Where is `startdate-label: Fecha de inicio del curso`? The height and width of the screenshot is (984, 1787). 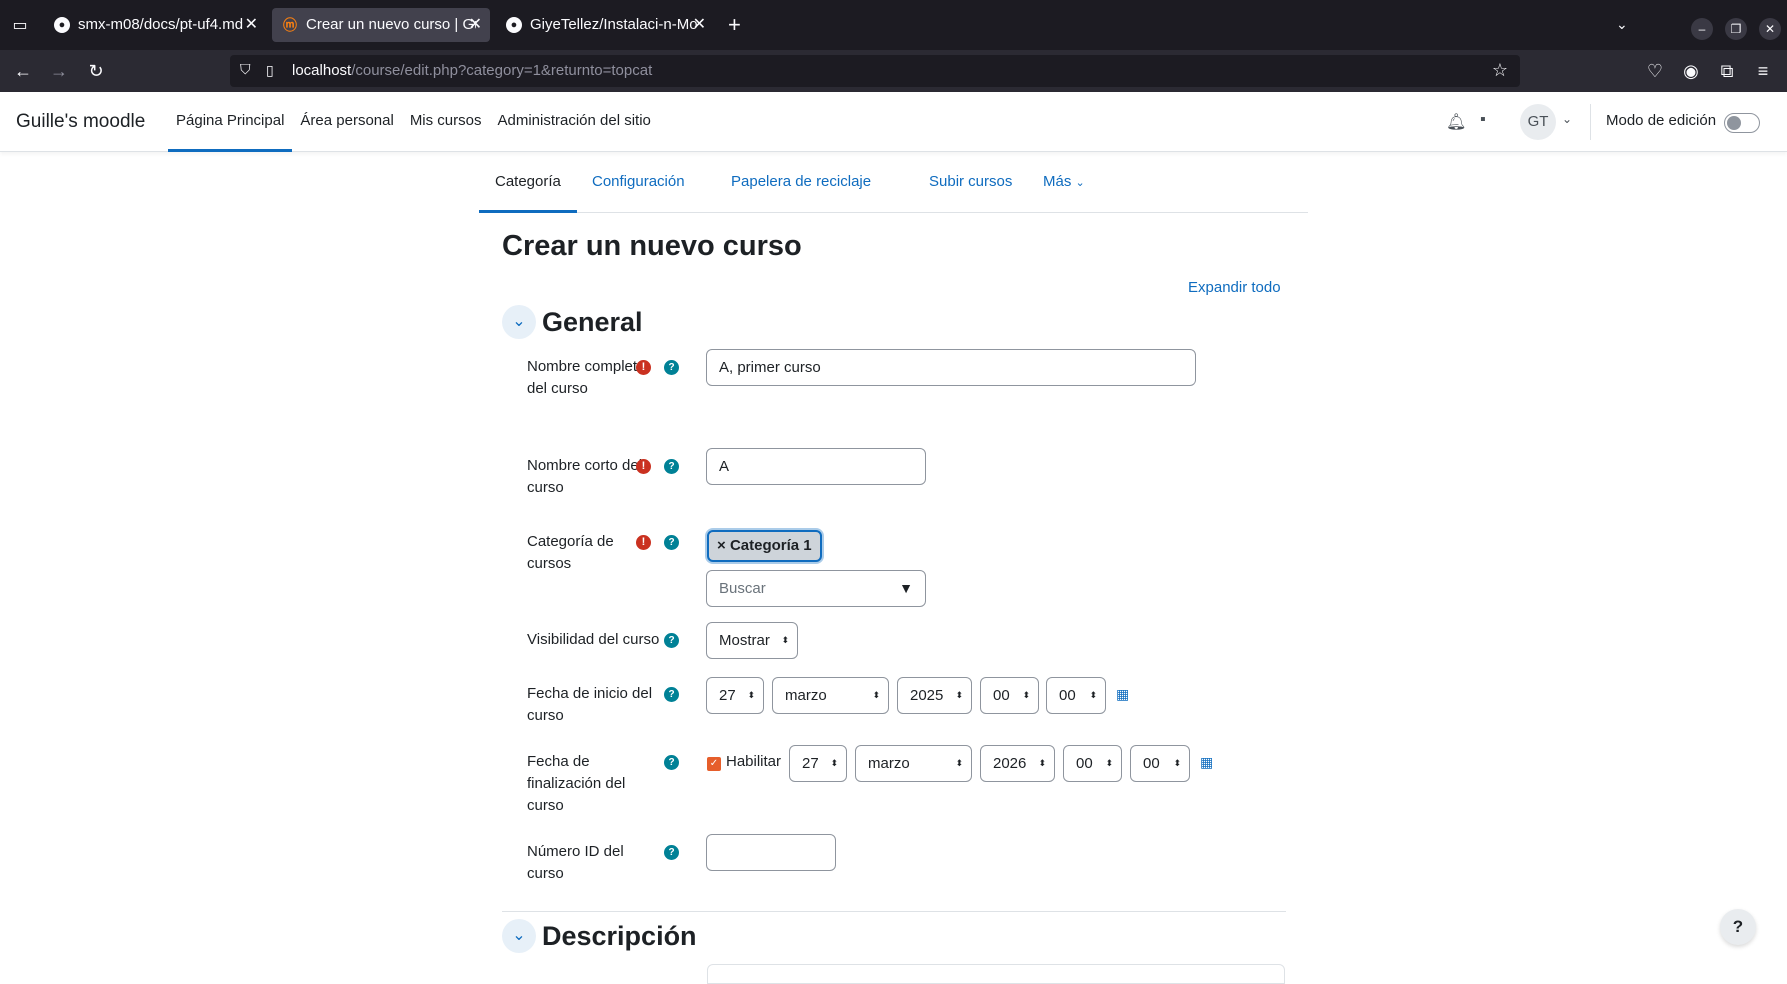 startdate-label: Fecha de inicio del curso is located at coordinates (590, 704).